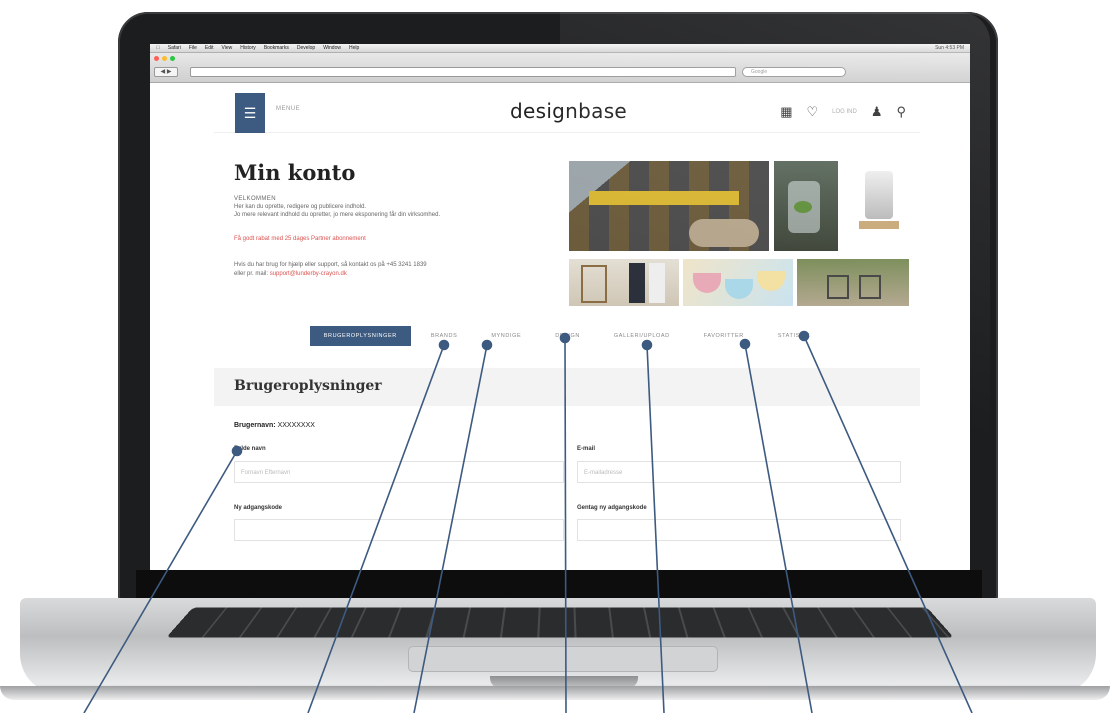 This screenshot has height=713, width=1110. What do you see at coordinates (624, 282) in the screenshot?
I see `photo-wardrobe` at bounding box center [624, 282].